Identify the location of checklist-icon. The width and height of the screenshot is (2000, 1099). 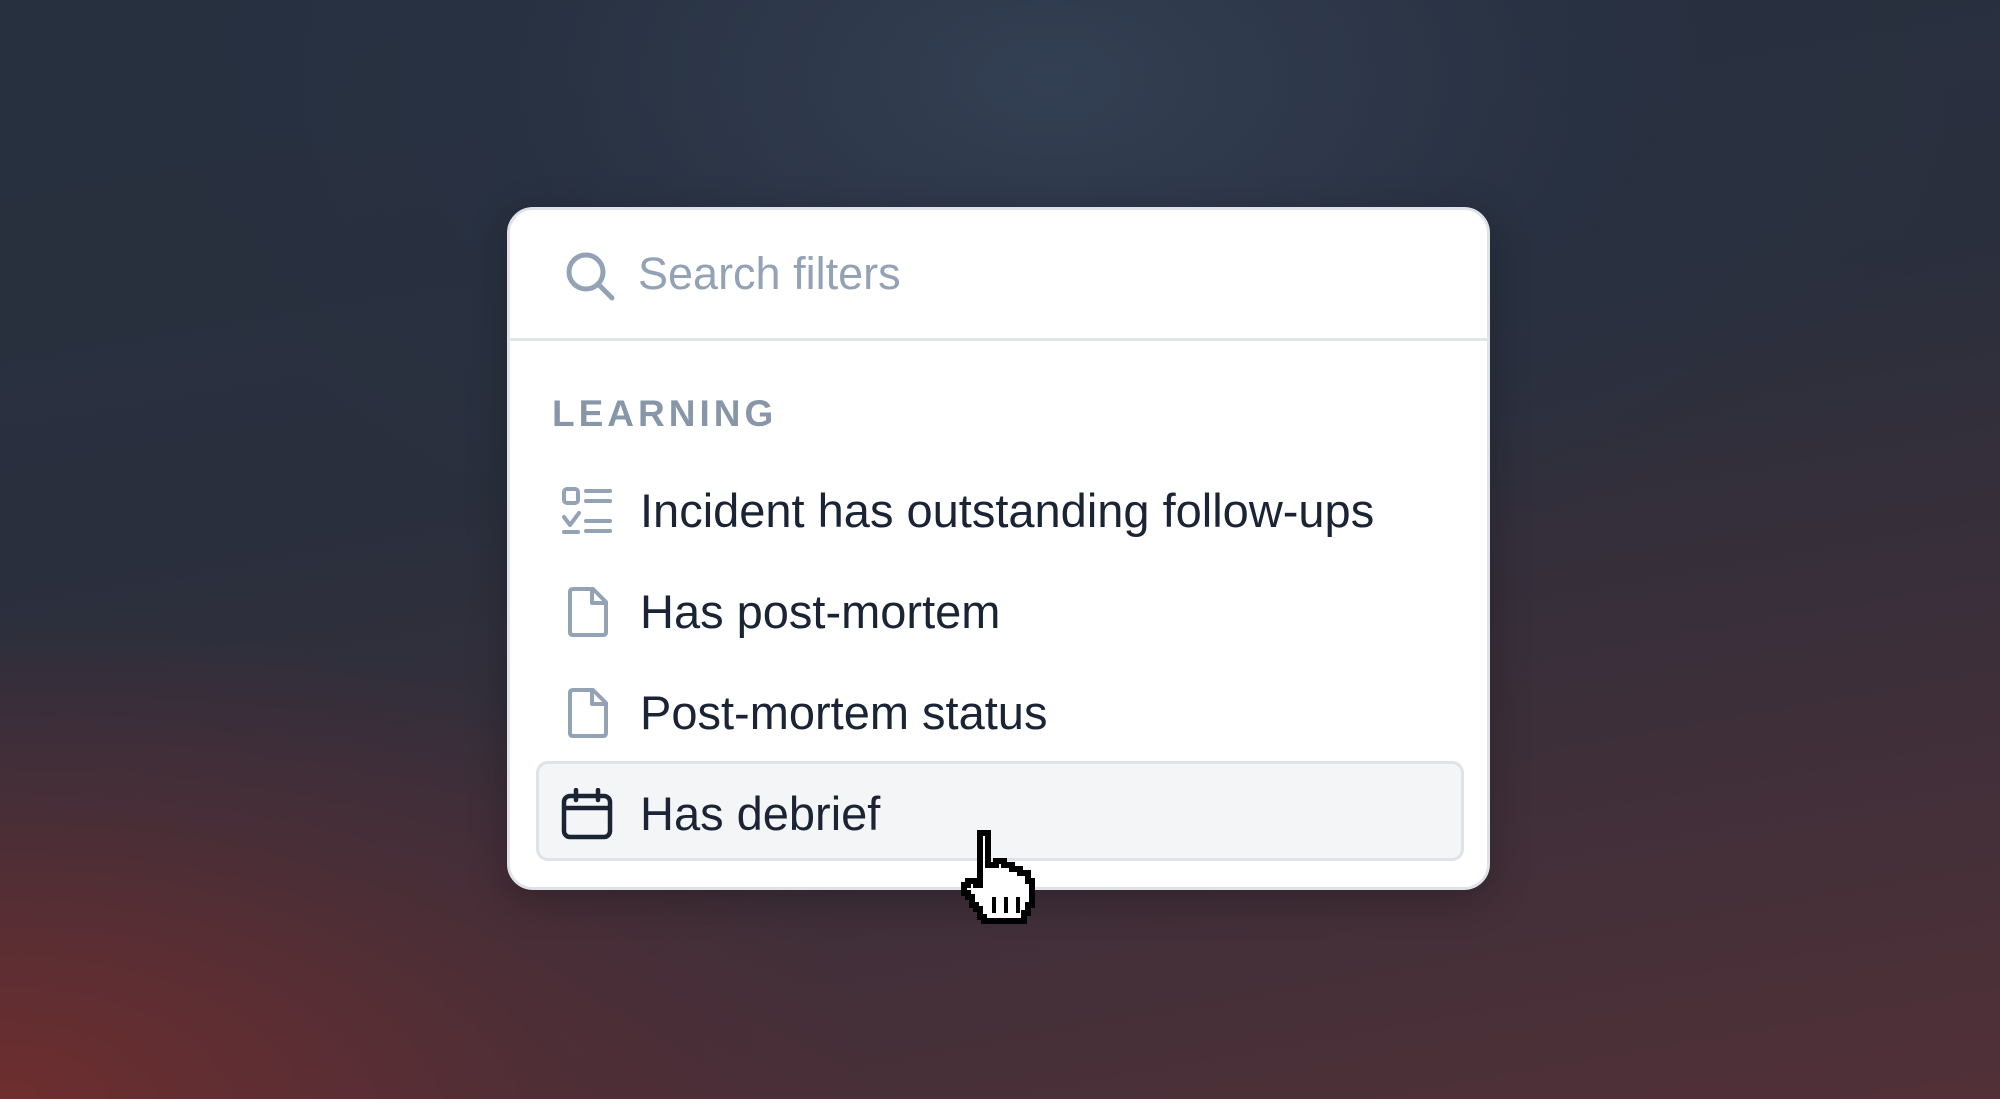
(587, 510).